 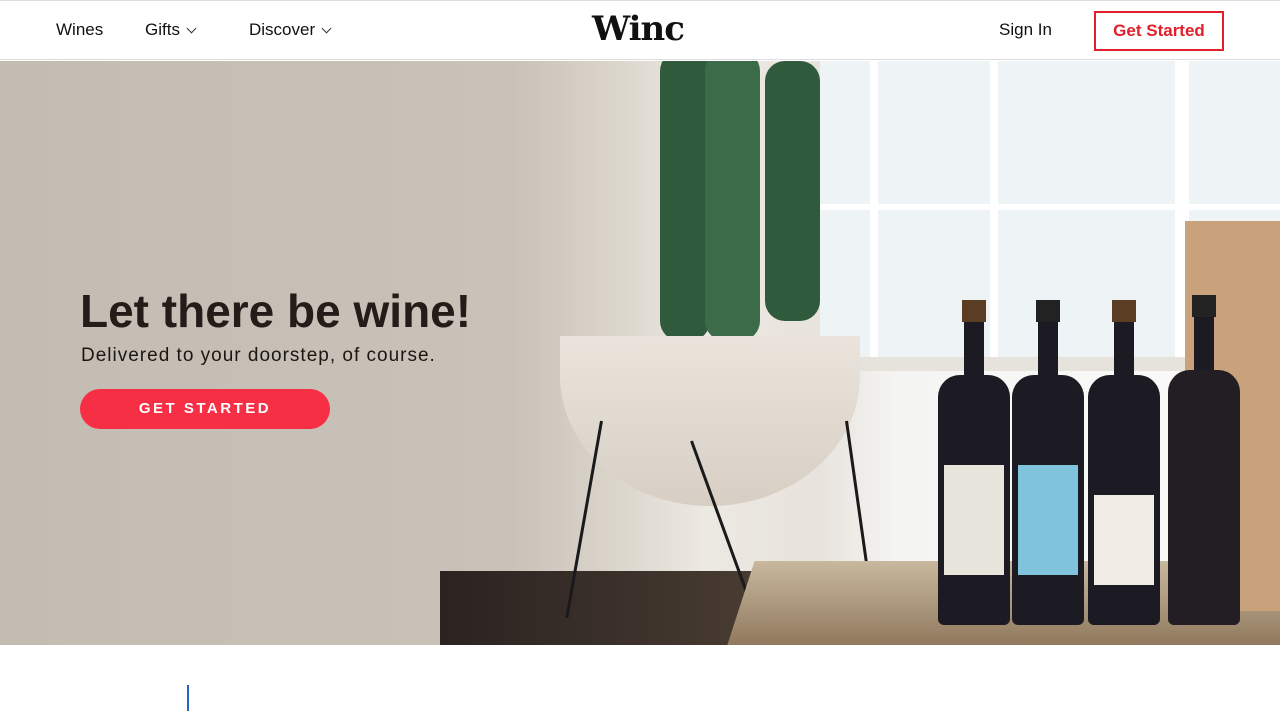 I want to click on sign-in-link: Sign In, so click(x=1025, y=30).